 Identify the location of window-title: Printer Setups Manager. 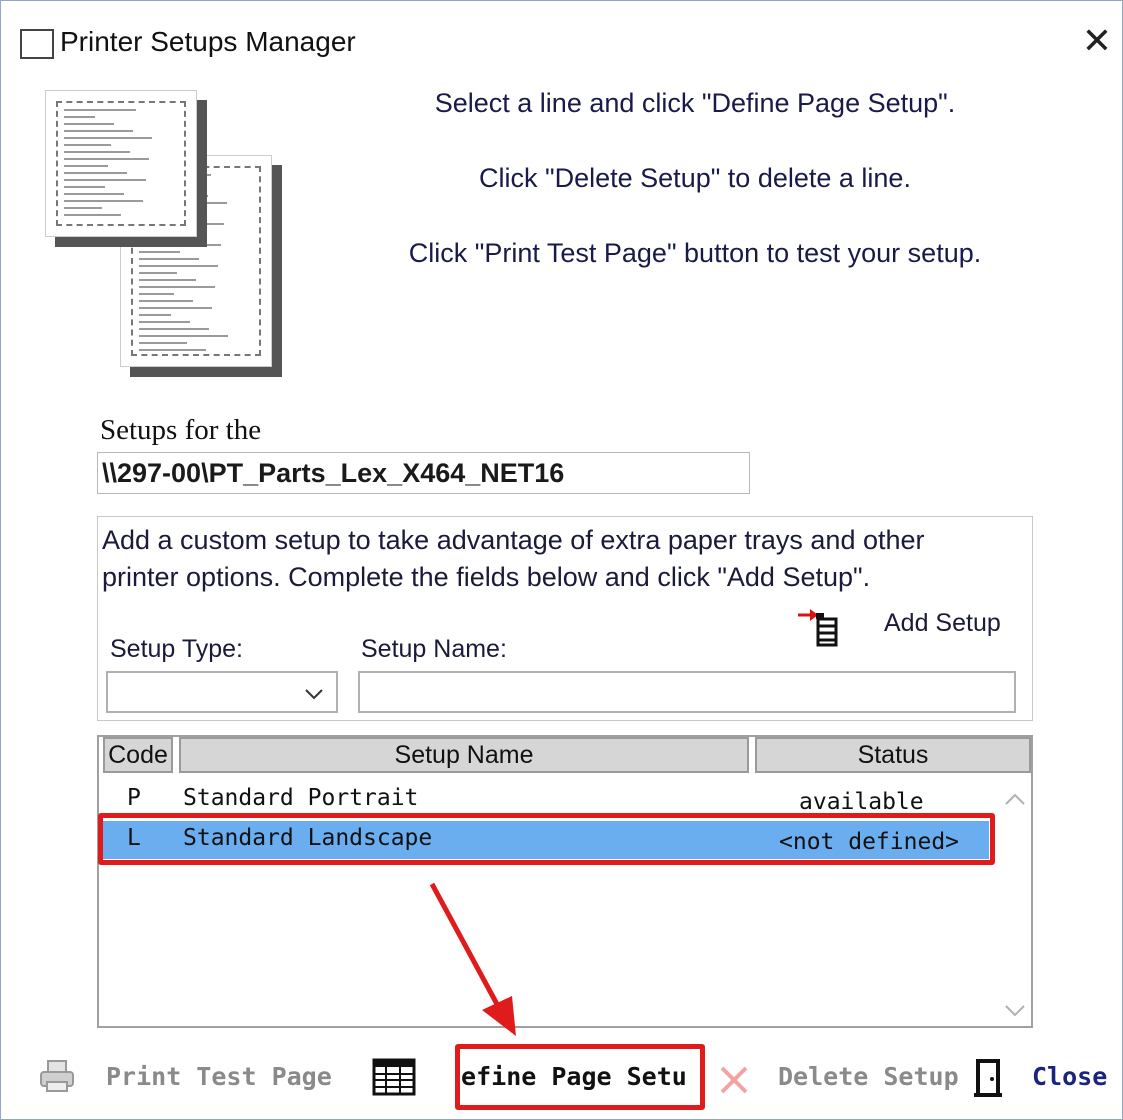
(208, 41).